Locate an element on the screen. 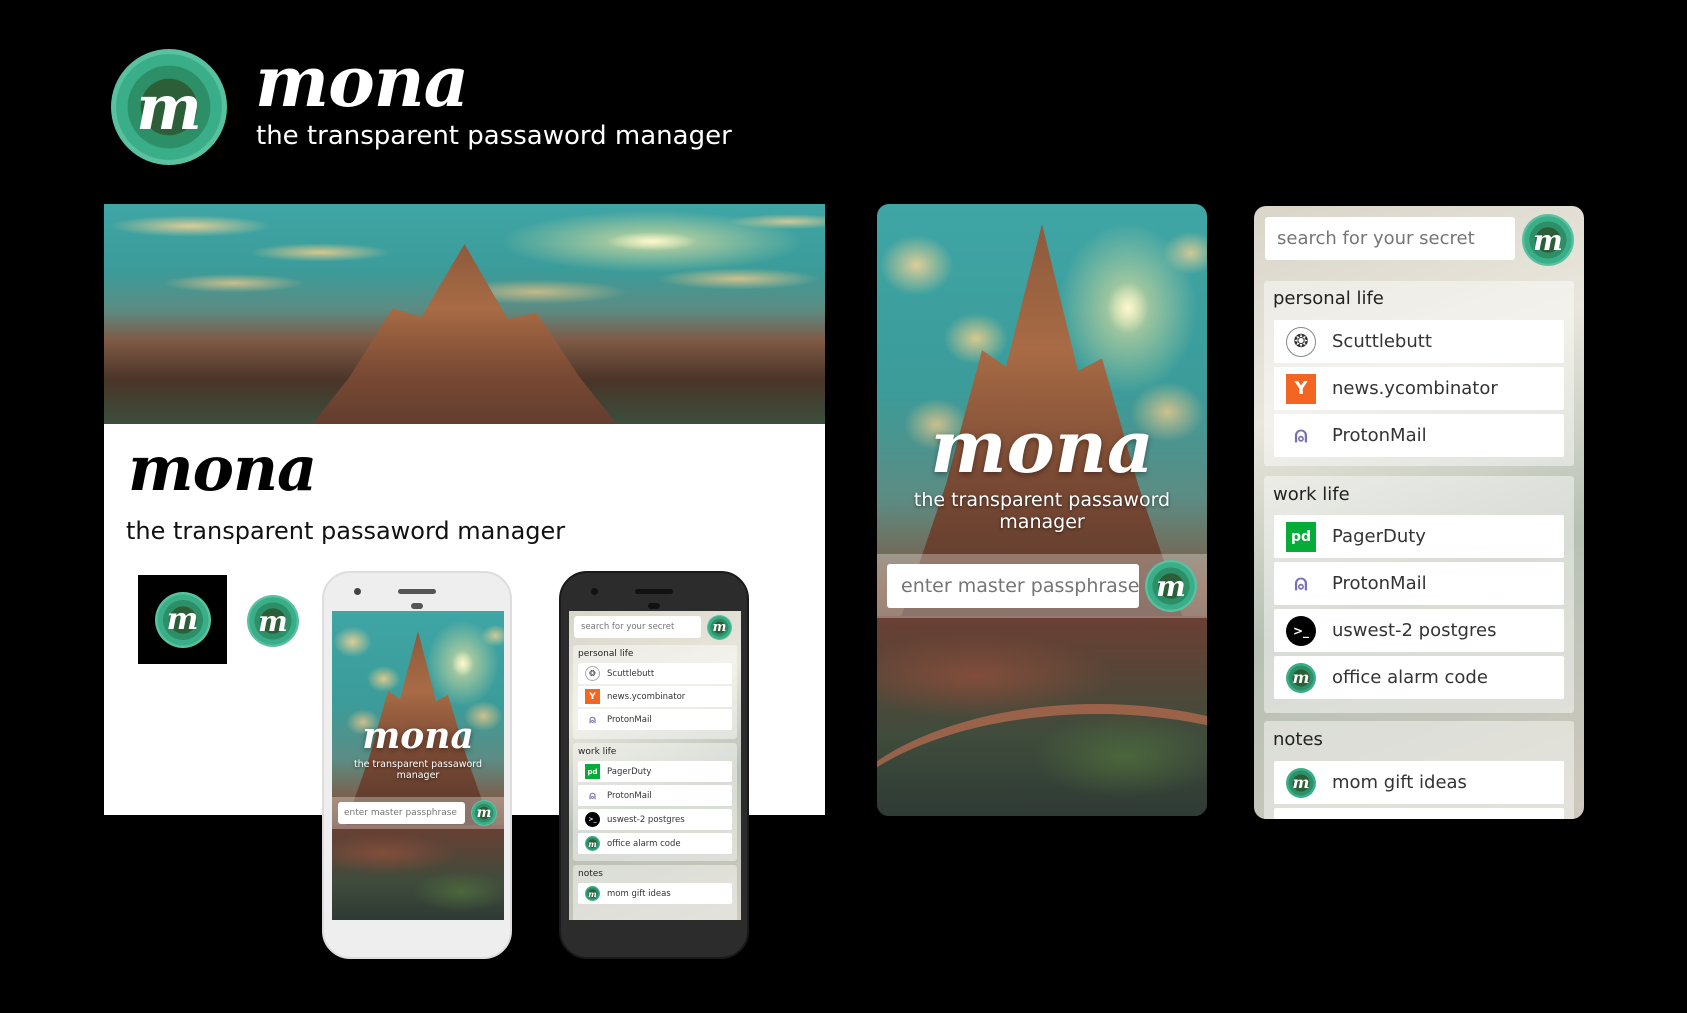  list-item-partial is located at coordinates (1419, 813).